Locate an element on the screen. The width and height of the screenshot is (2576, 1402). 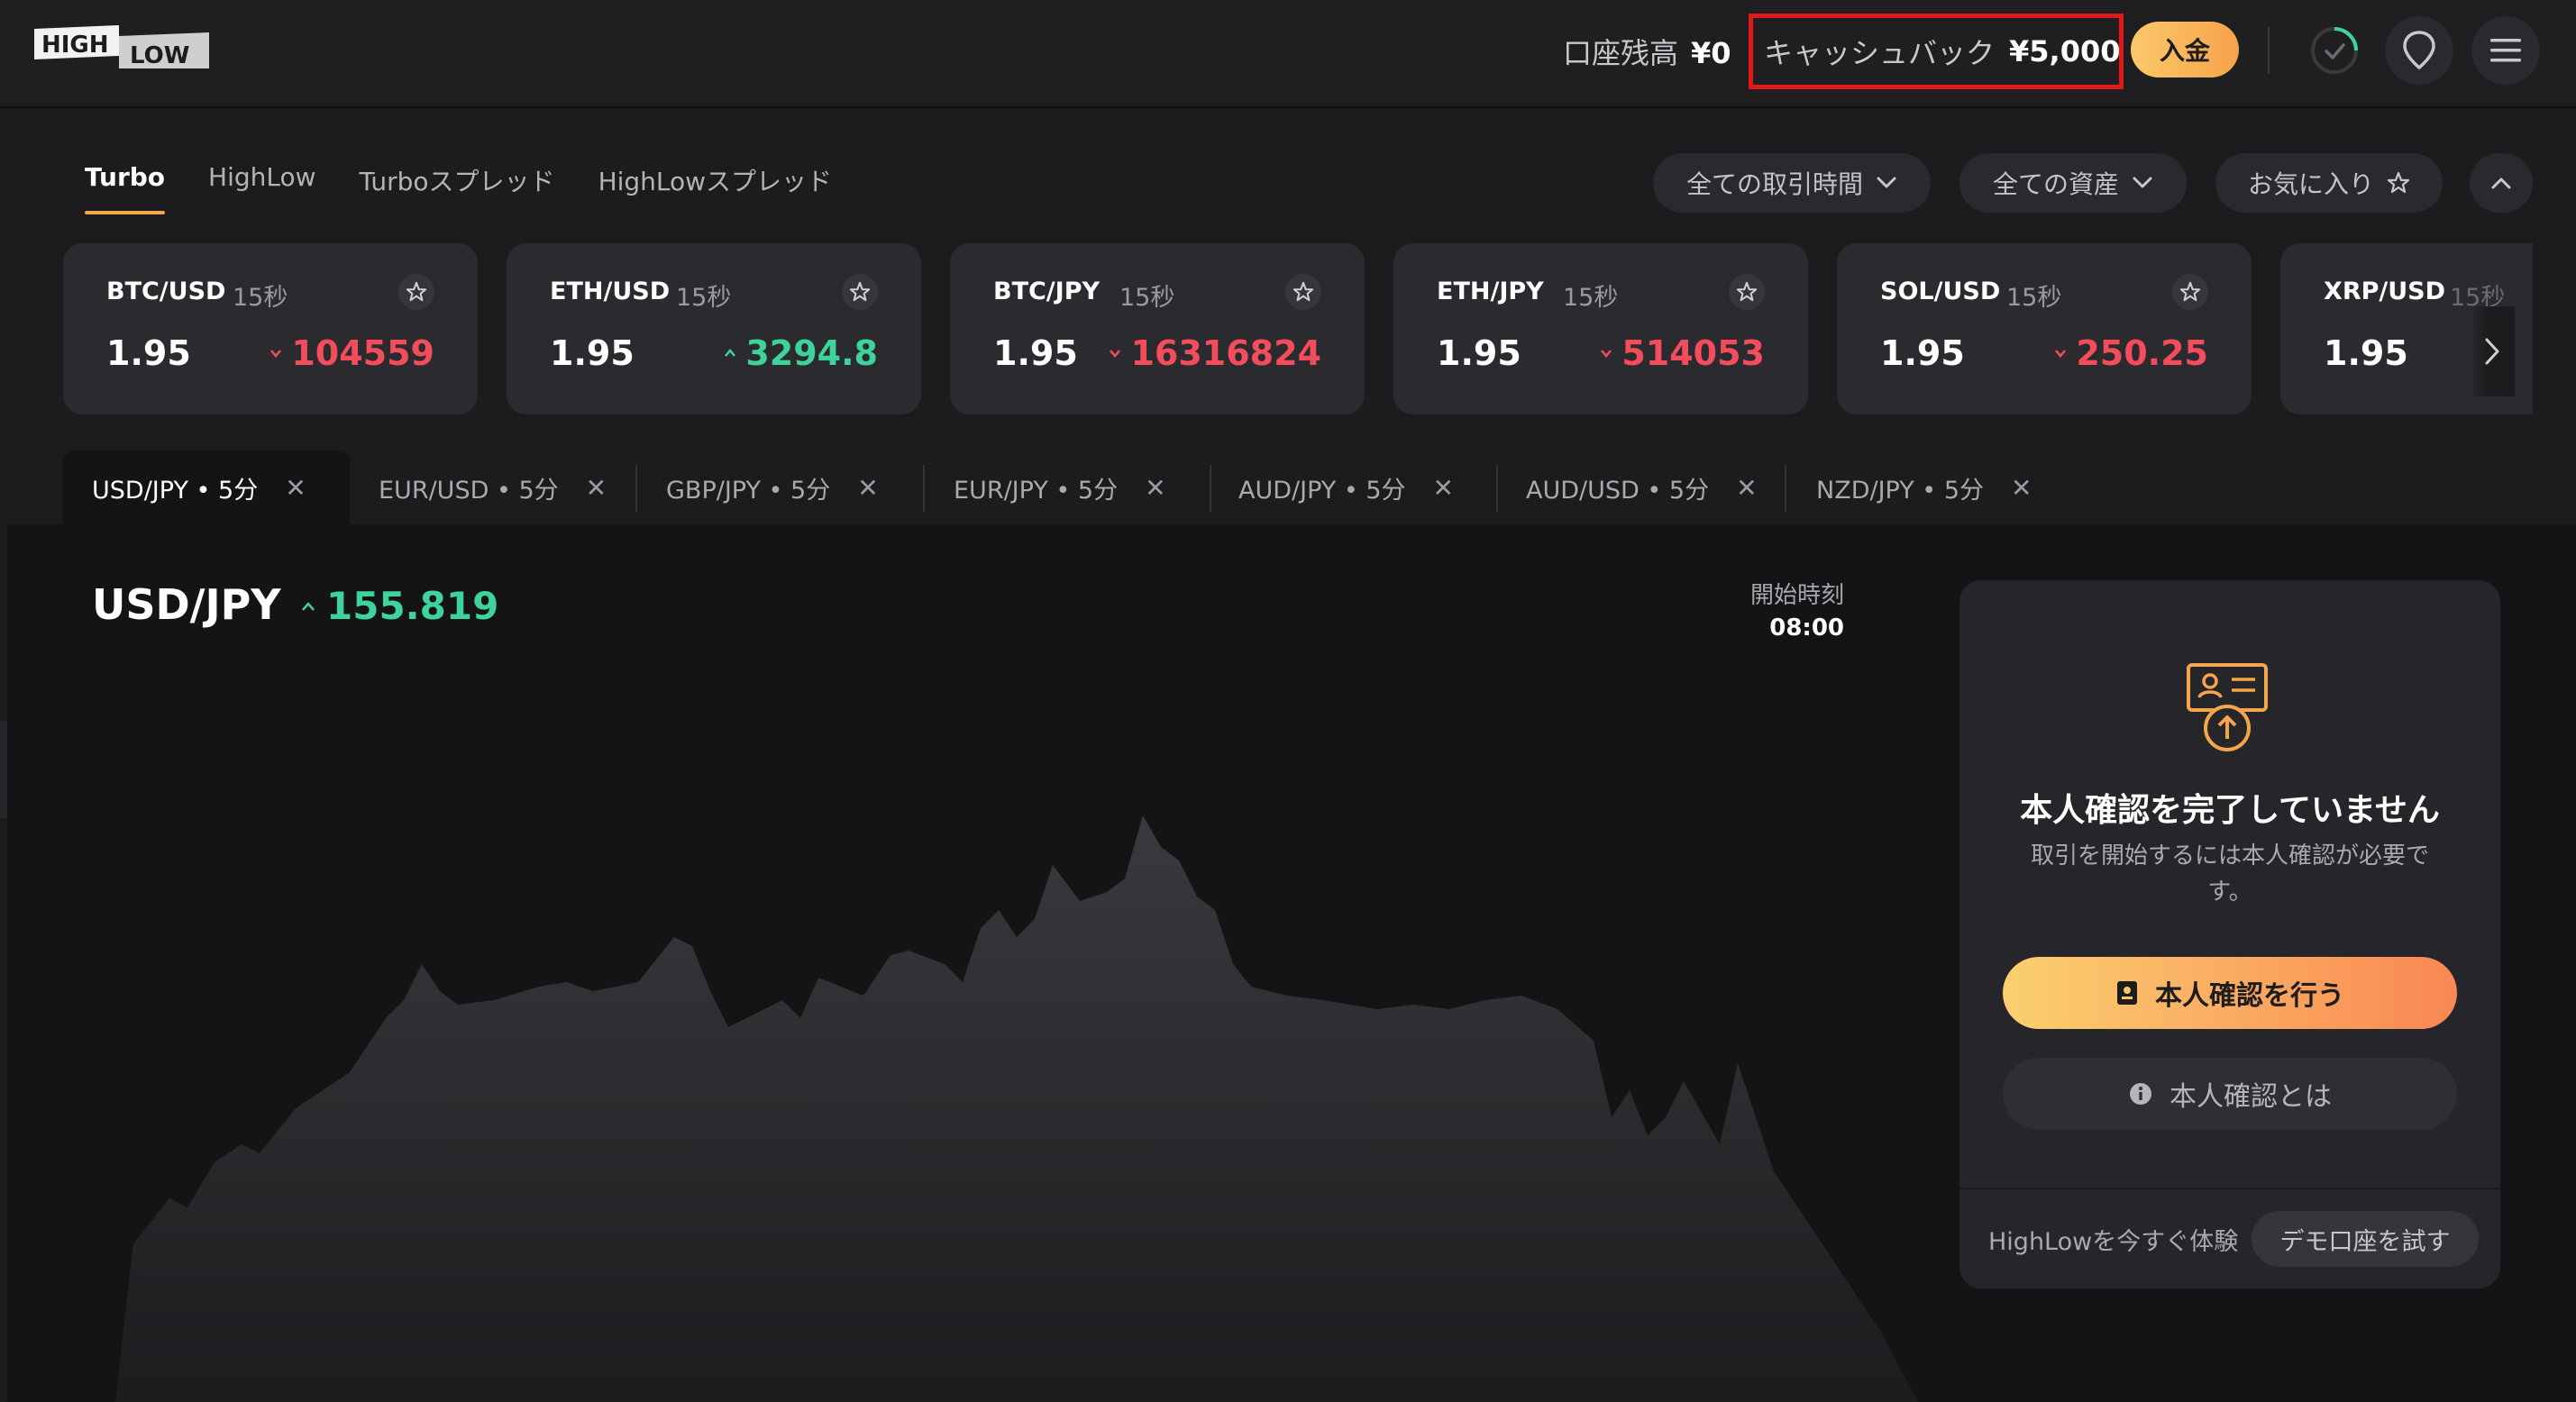
asset-price: 250.25 is located at coordinates (2131, 353).